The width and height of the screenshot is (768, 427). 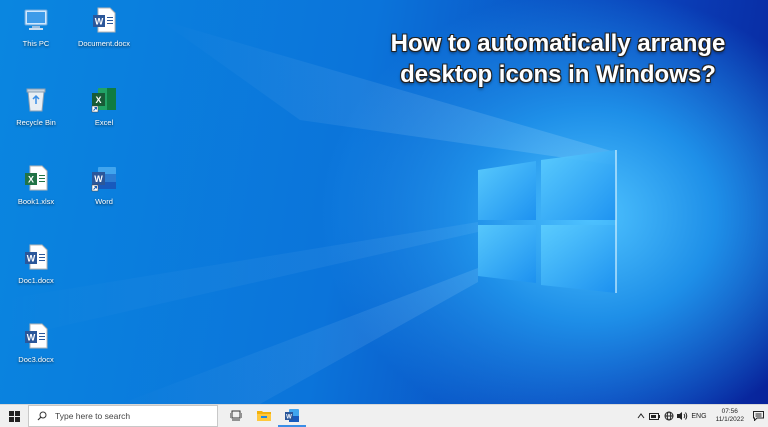 I want to click on headline-line-1: How to automatically arrange, so click(x=558, y=43).